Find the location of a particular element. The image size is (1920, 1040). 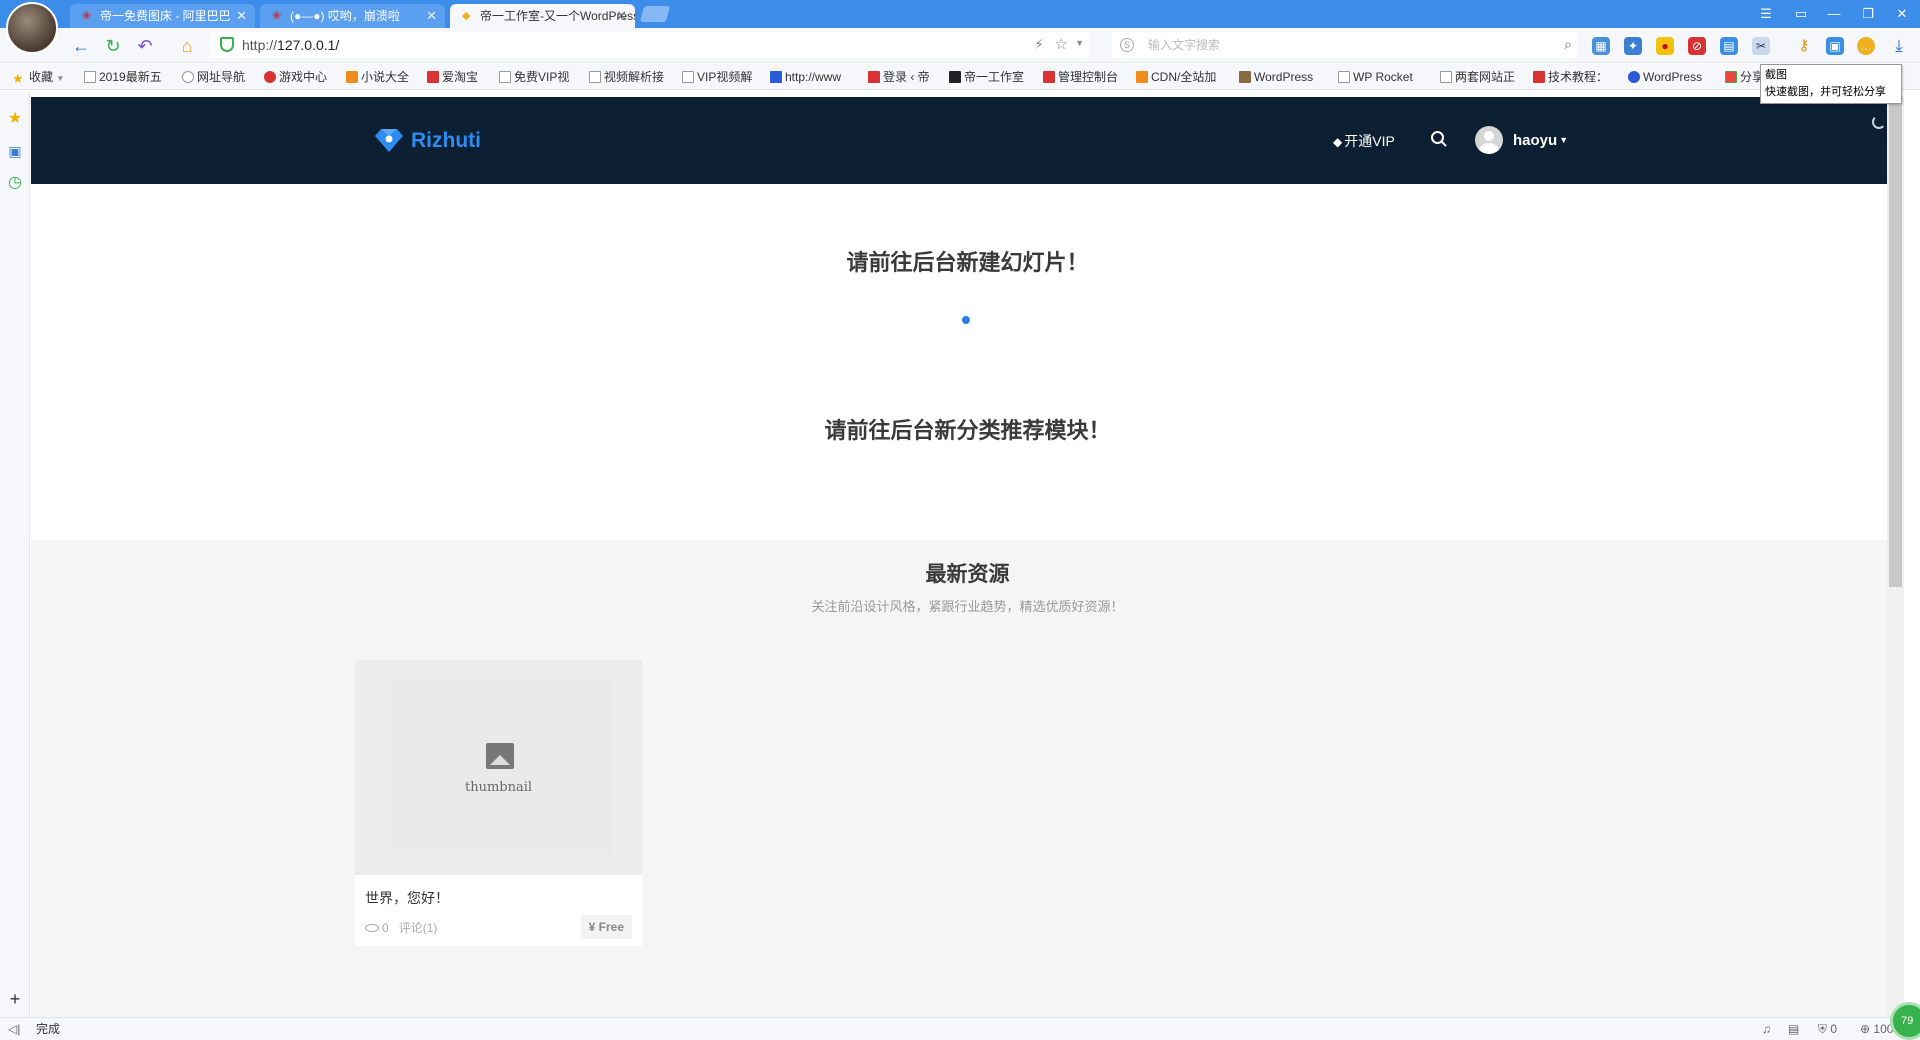

url-text: http://127.0.0.1/ is located at coordinates (290, 45).